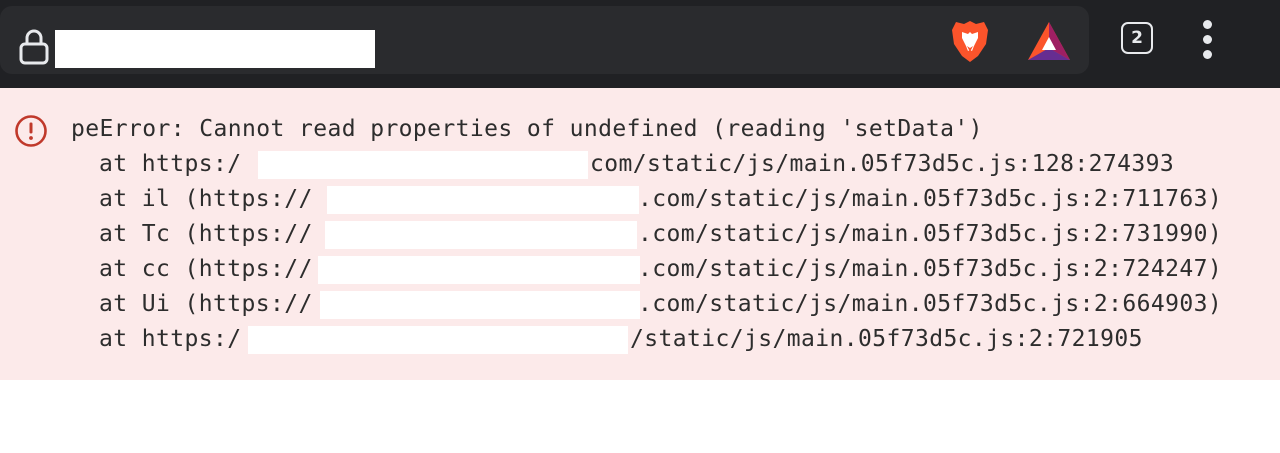 This screenshot has height=453, width=1280. Describe the element at coordinates (215, 49) in the screenshot. I see `url-redacted` at that location.